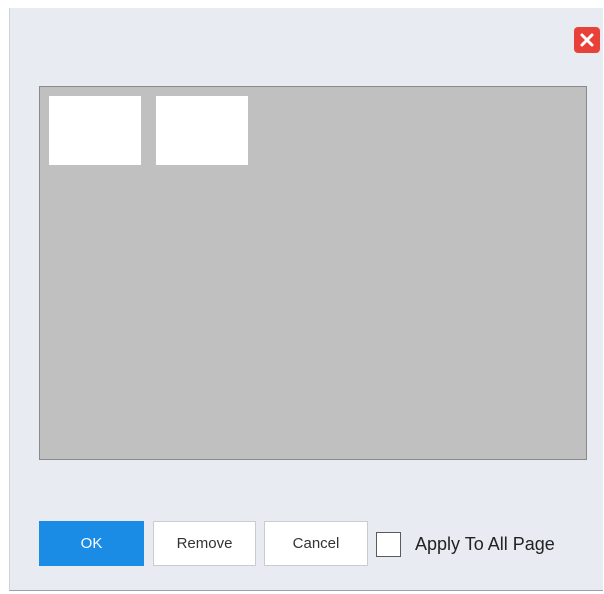 This screenshot has width=604, height=594. I want to click on apply-to-all-label: Apply To All Page, so click(485, 543).